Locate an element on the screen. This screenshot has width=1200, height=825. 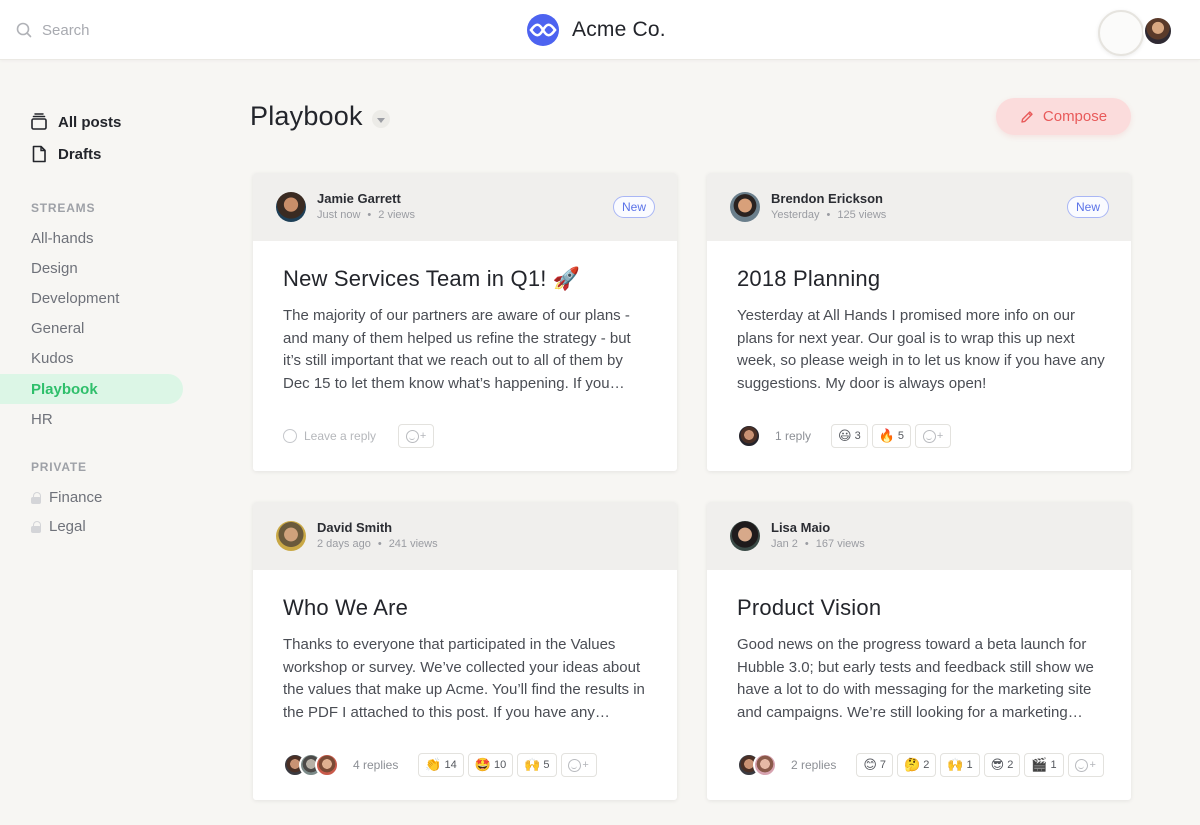
replies-count: 4 replies is located at coordinates (375, 765).